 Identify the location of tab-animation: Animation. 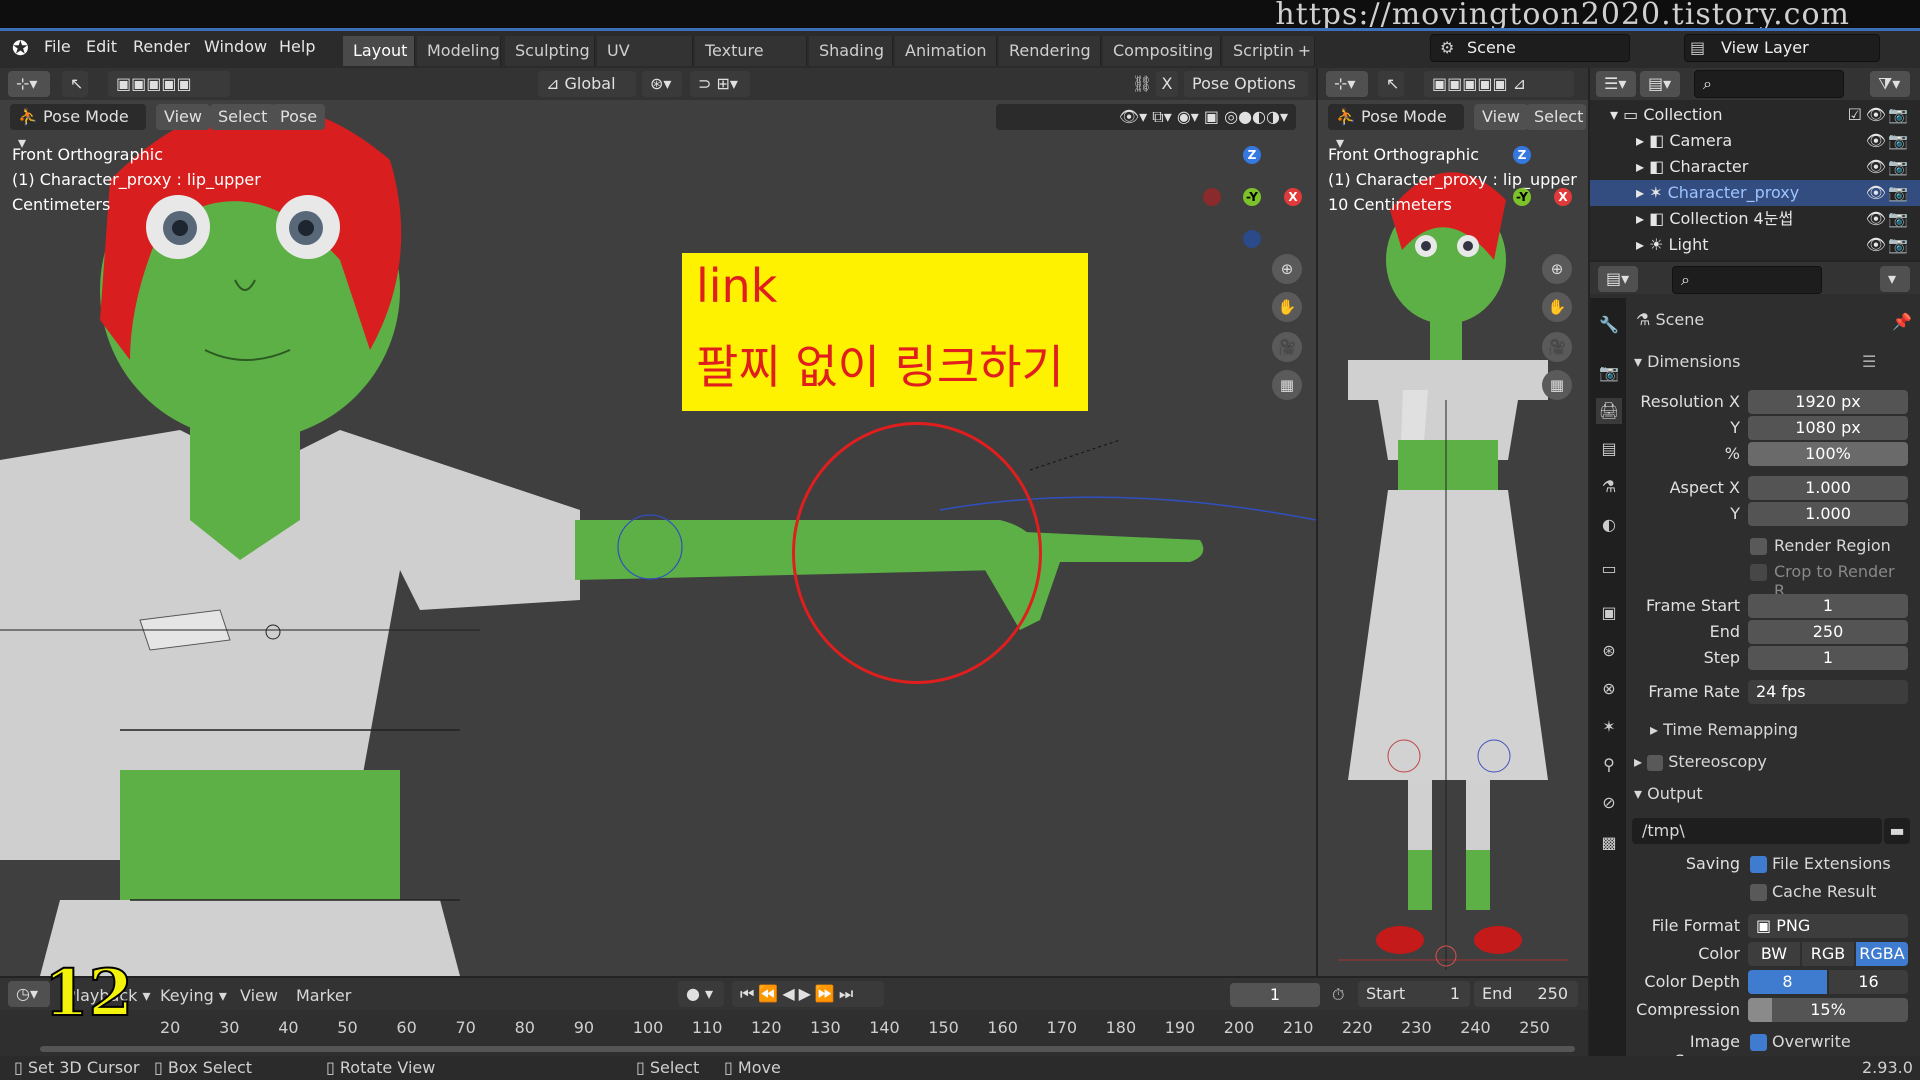
(946, 51).